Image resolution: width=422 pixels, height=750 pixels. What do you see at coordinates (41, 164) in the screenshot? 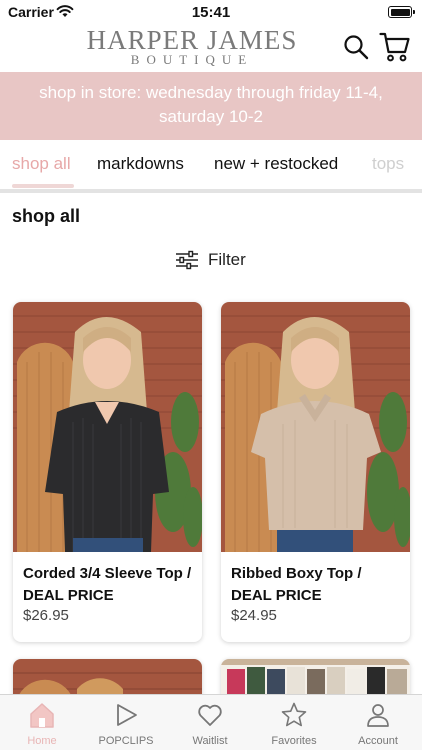
I see `tab-shop-all: shop all` at bounding box center [41, 164].